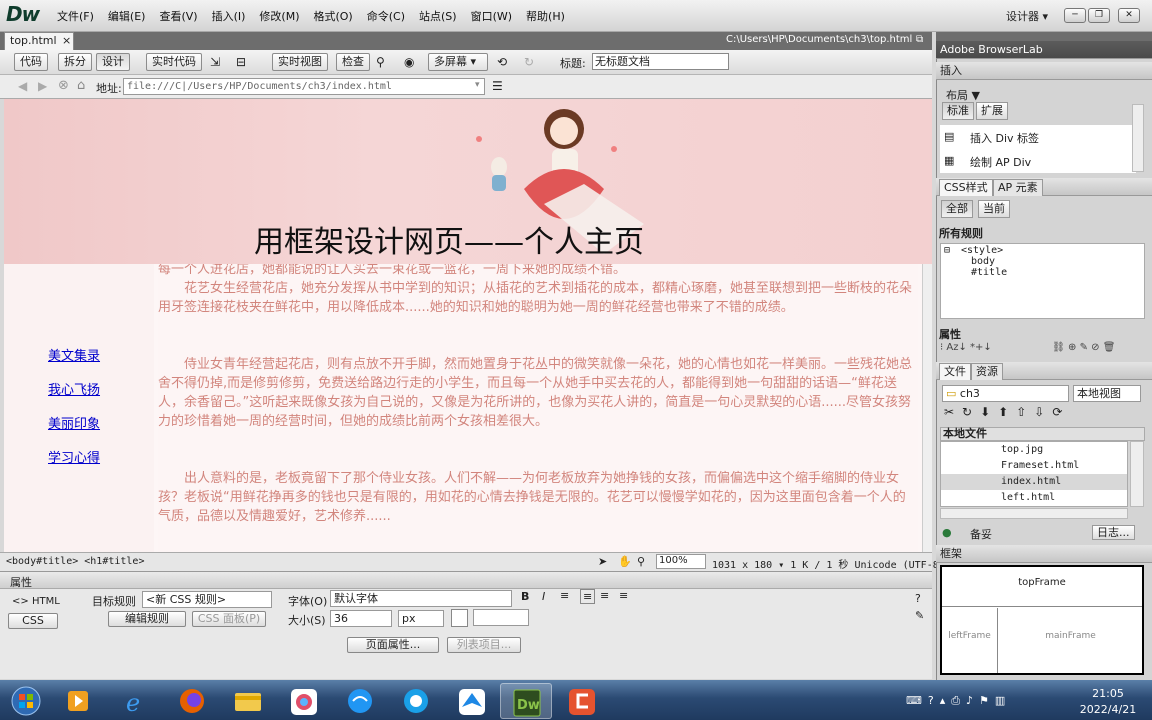  I want to click on color-picker, so click(459, 618).